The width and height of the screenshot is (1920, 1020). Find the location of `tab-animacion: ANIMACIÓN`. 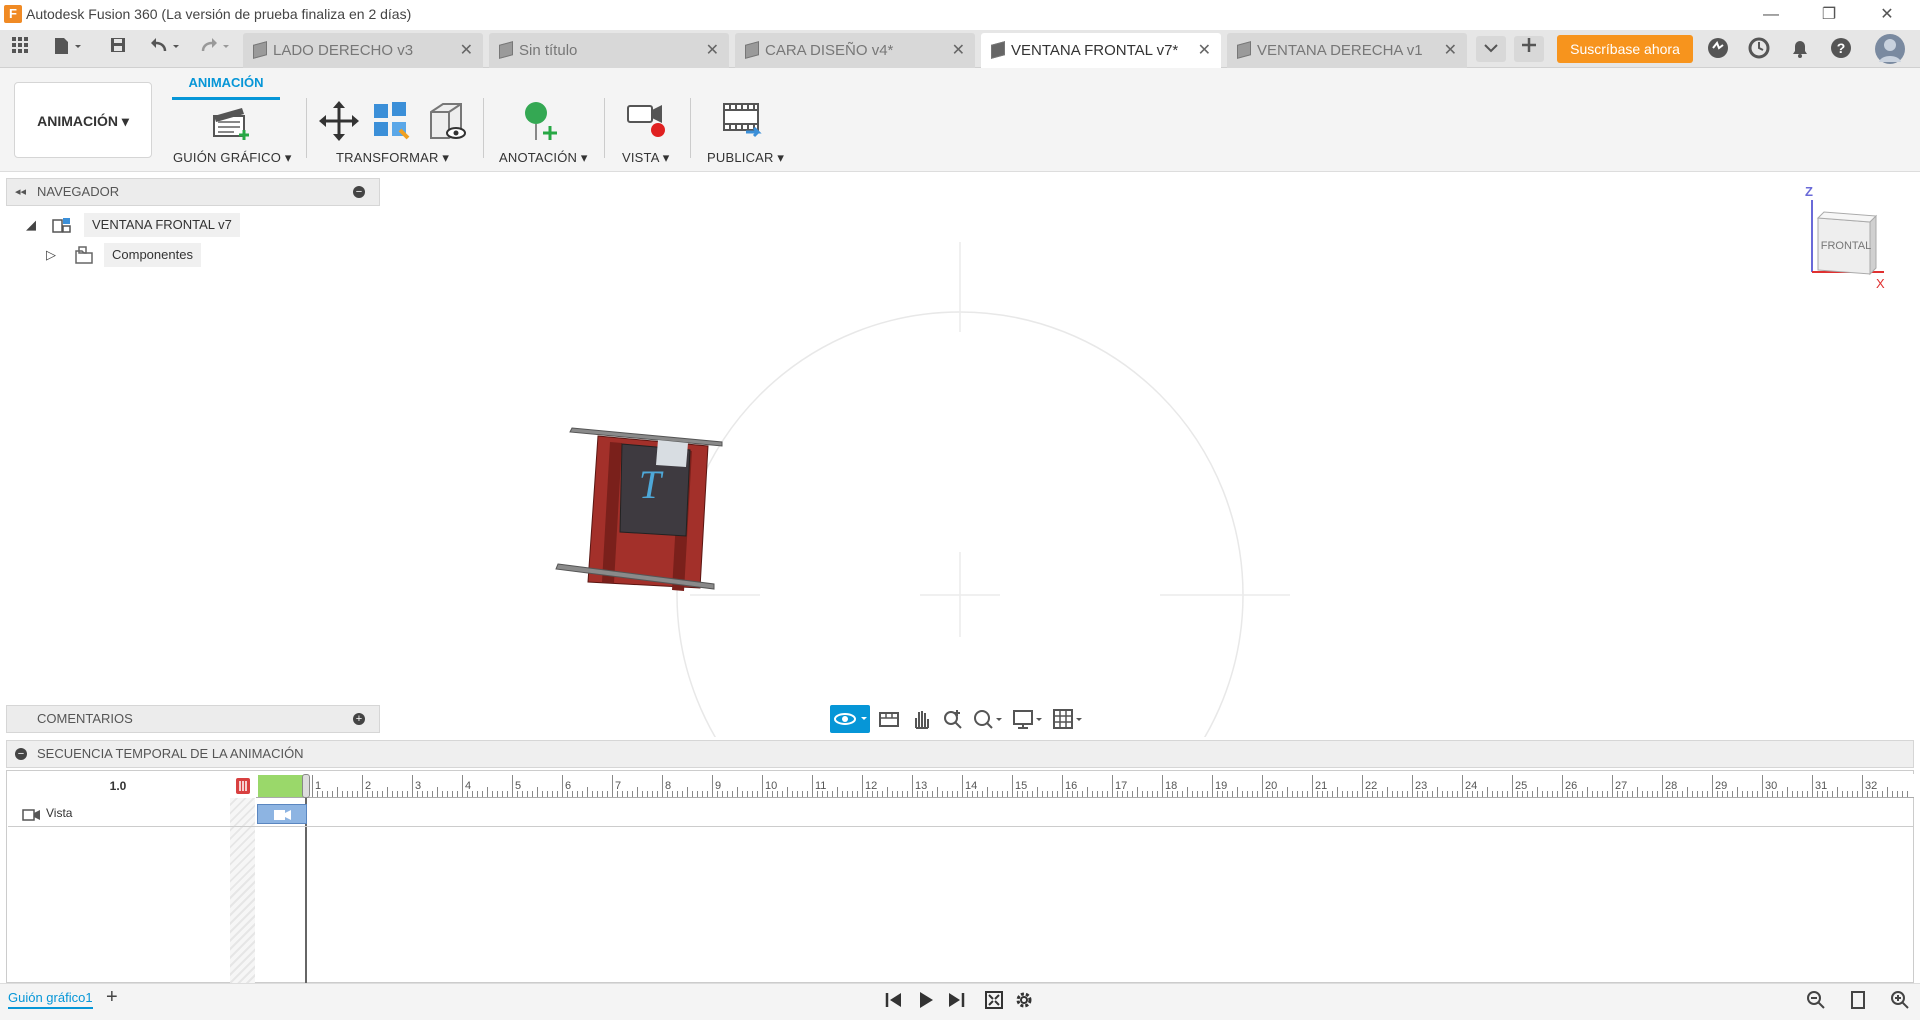

tab-animacion: ANIMACIÓN is located at coordinates (226, 86).